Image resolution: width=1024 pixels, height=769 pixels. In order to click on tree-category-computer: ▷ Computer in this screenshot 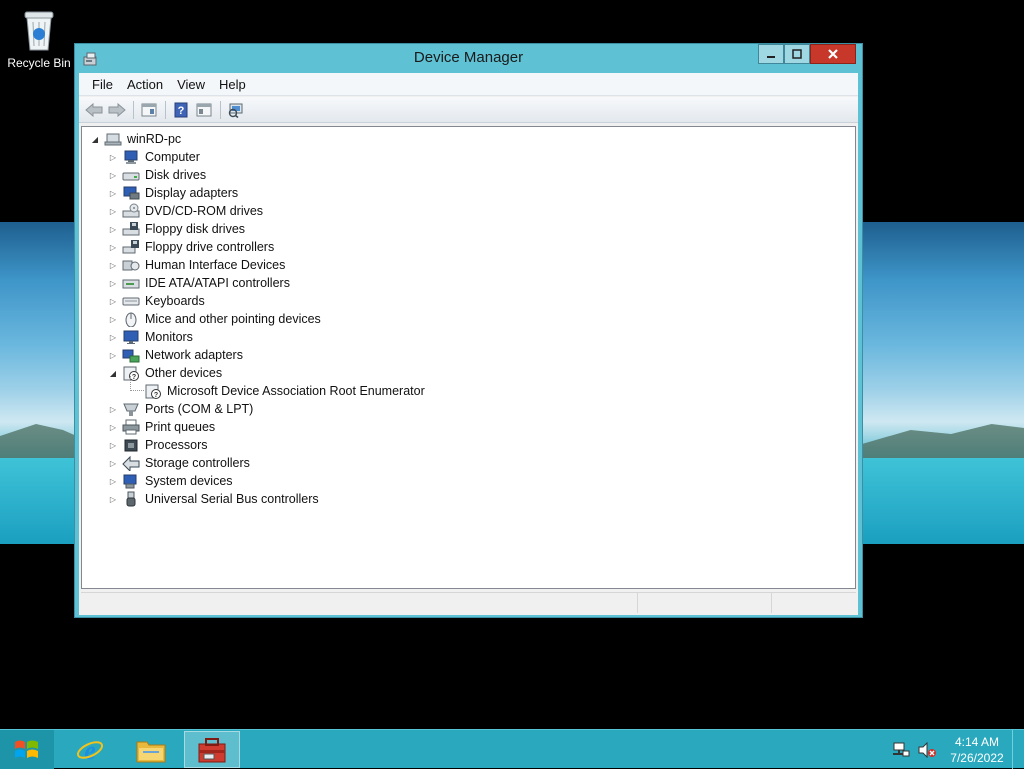, I will do `click(154, 157)`.